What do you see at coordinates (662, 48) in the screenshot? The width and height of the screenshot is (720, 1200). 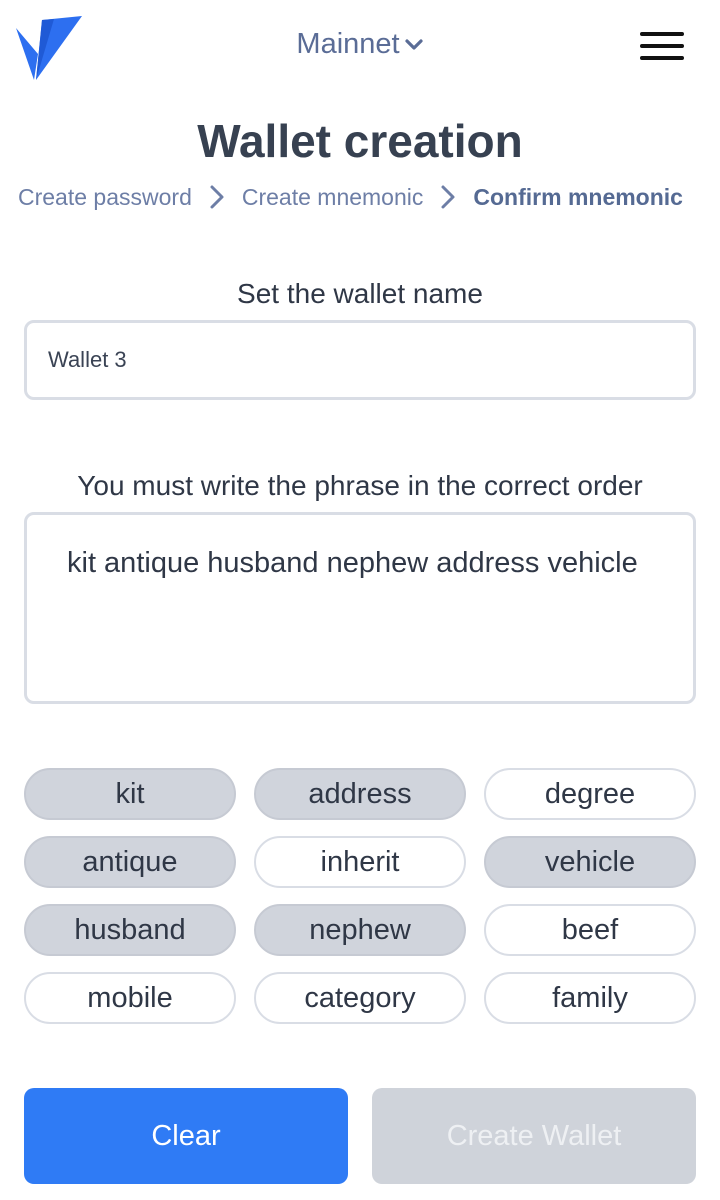 I see `hamburger-menu-icon` at bounding box center [662, 48].